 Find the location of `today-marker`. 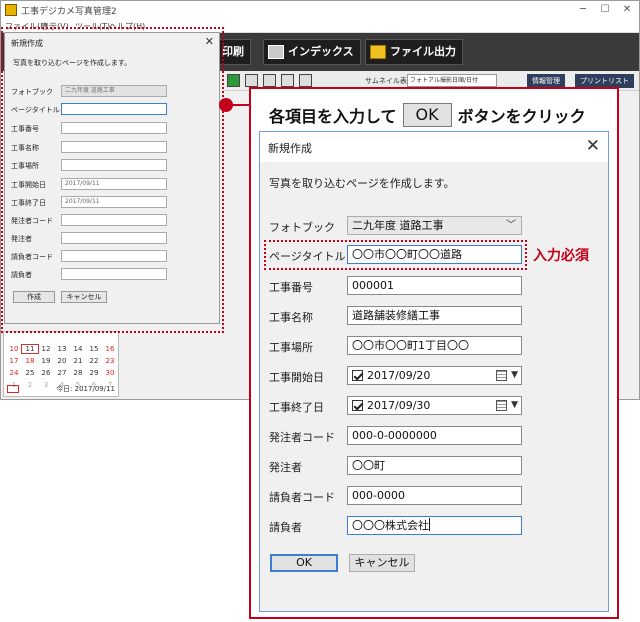

today-marker is located at coordinates (13, 389).